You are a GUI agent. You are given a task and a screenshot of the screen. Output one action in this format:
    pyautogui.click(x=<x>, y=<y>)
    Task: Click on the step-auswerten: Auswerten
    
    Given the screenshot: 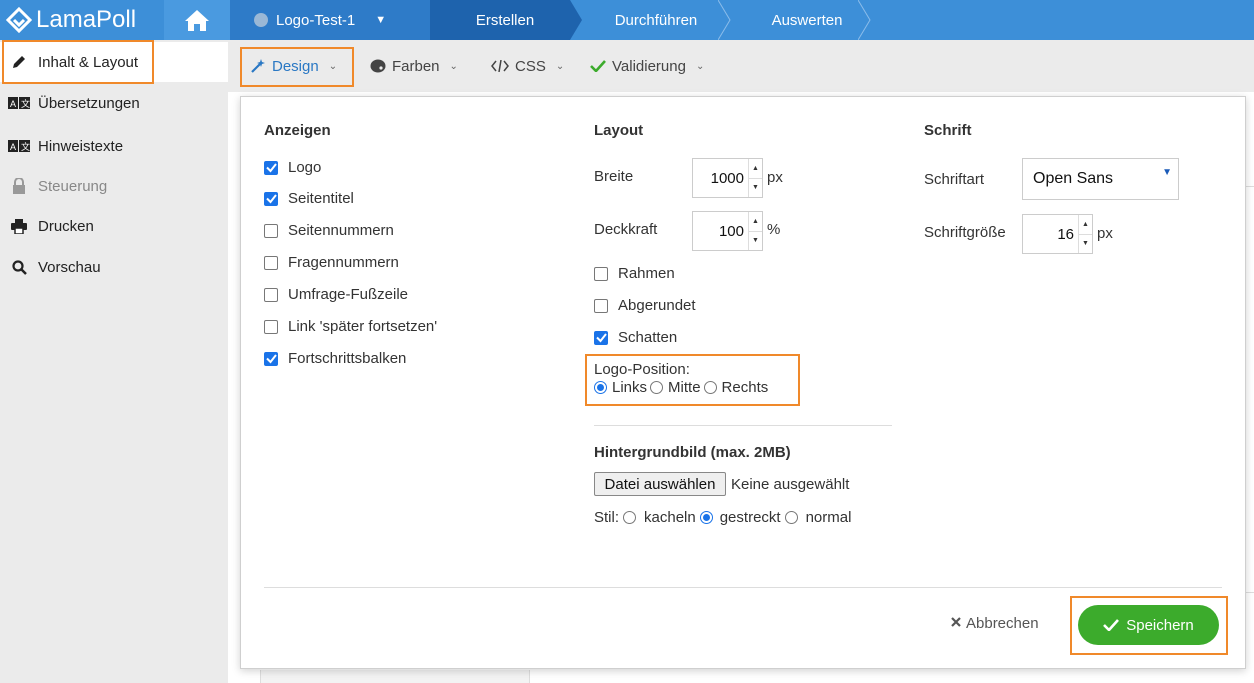 What is the action you would take?
    pyautogui.click(x=800, y=20)
    